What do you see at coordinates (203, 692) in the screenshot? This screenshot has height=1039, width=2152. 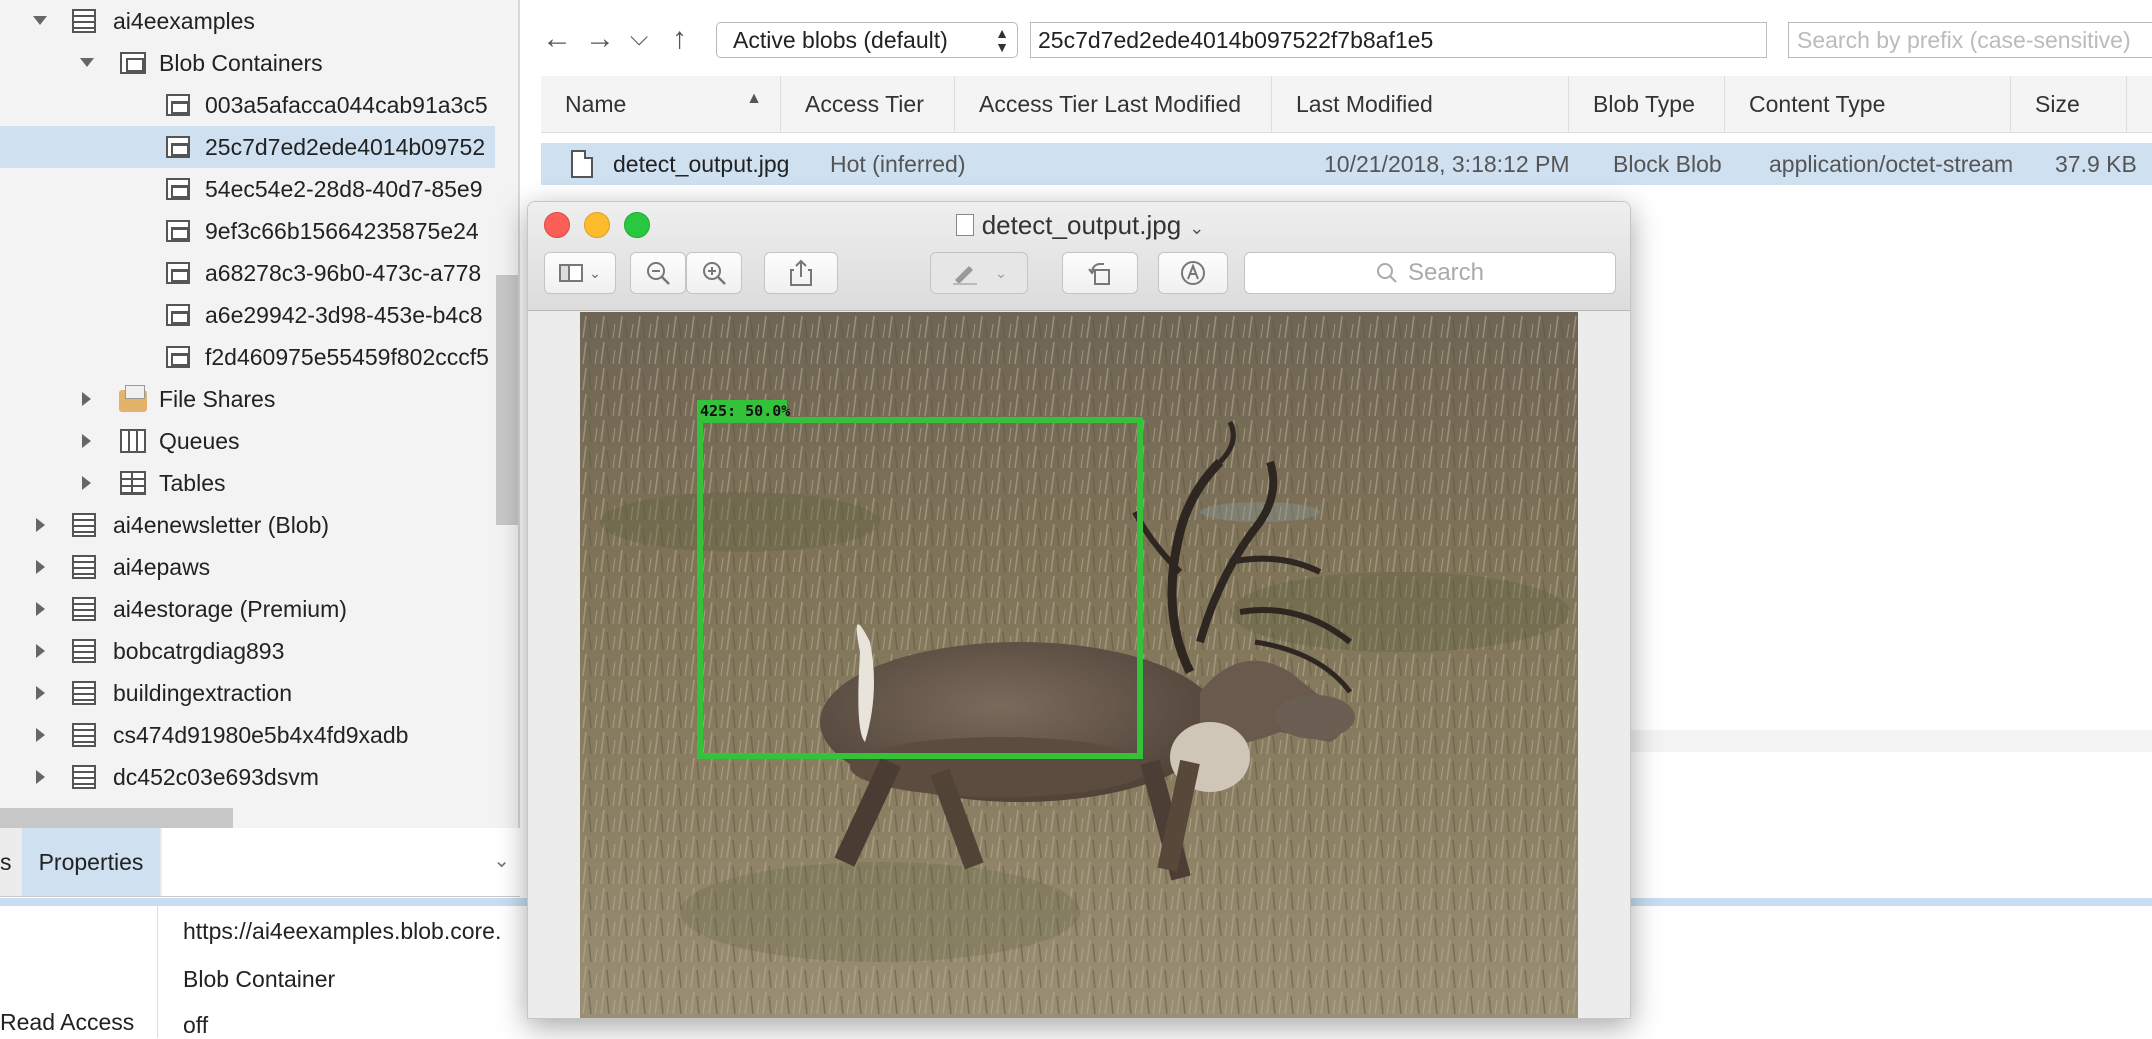 I see `tree-item-label: buildingextraction` at bounding box center [203, 692].